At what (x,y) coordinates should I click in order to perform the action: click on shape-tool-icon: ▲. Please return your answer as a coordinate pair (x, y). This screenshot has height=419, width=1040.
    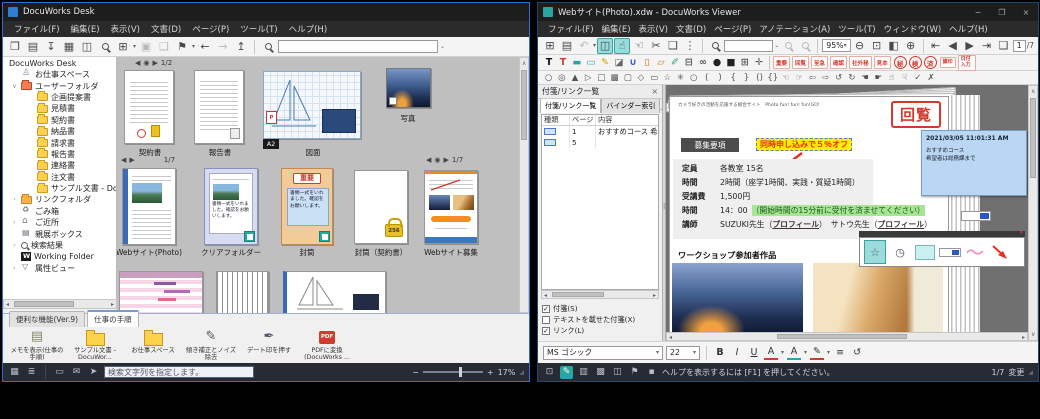
    Looking at the image, I should click on (574, 78).